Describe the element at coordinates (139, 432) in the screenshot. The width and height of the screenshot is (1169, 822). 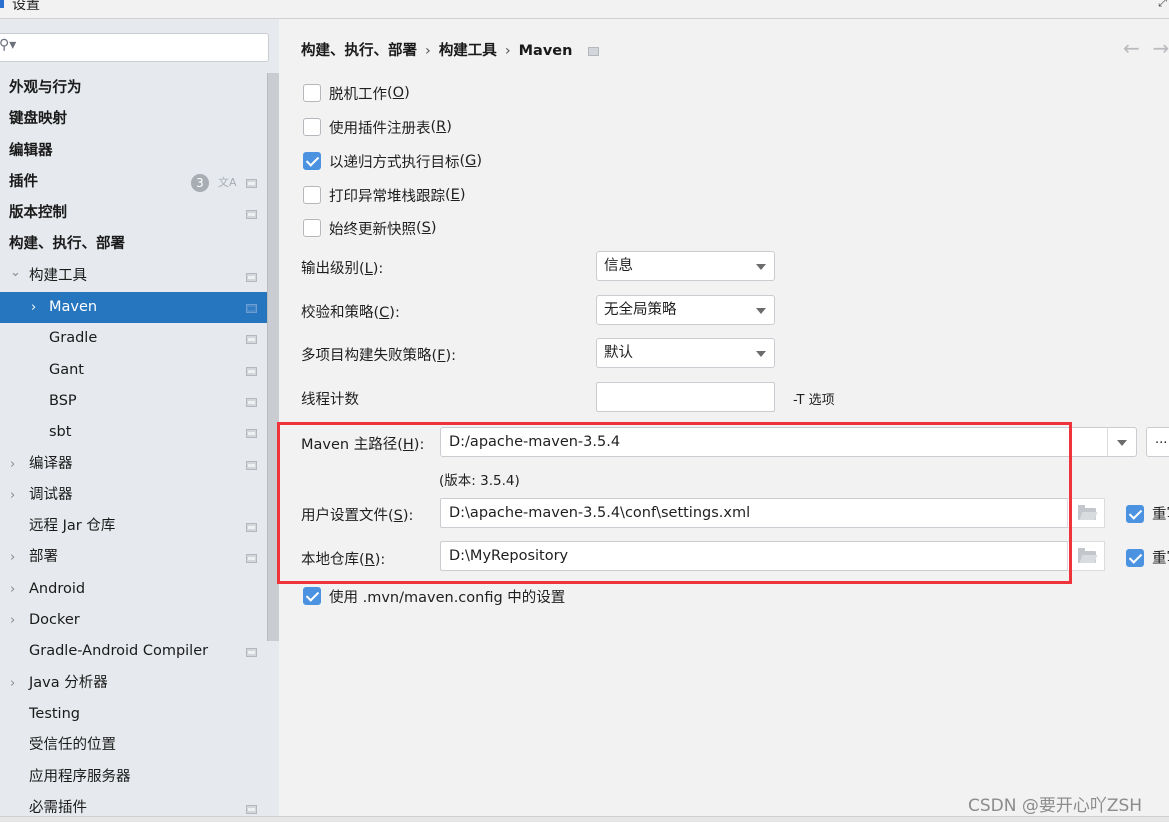
I see `sidebar-item: sbt` at that location.